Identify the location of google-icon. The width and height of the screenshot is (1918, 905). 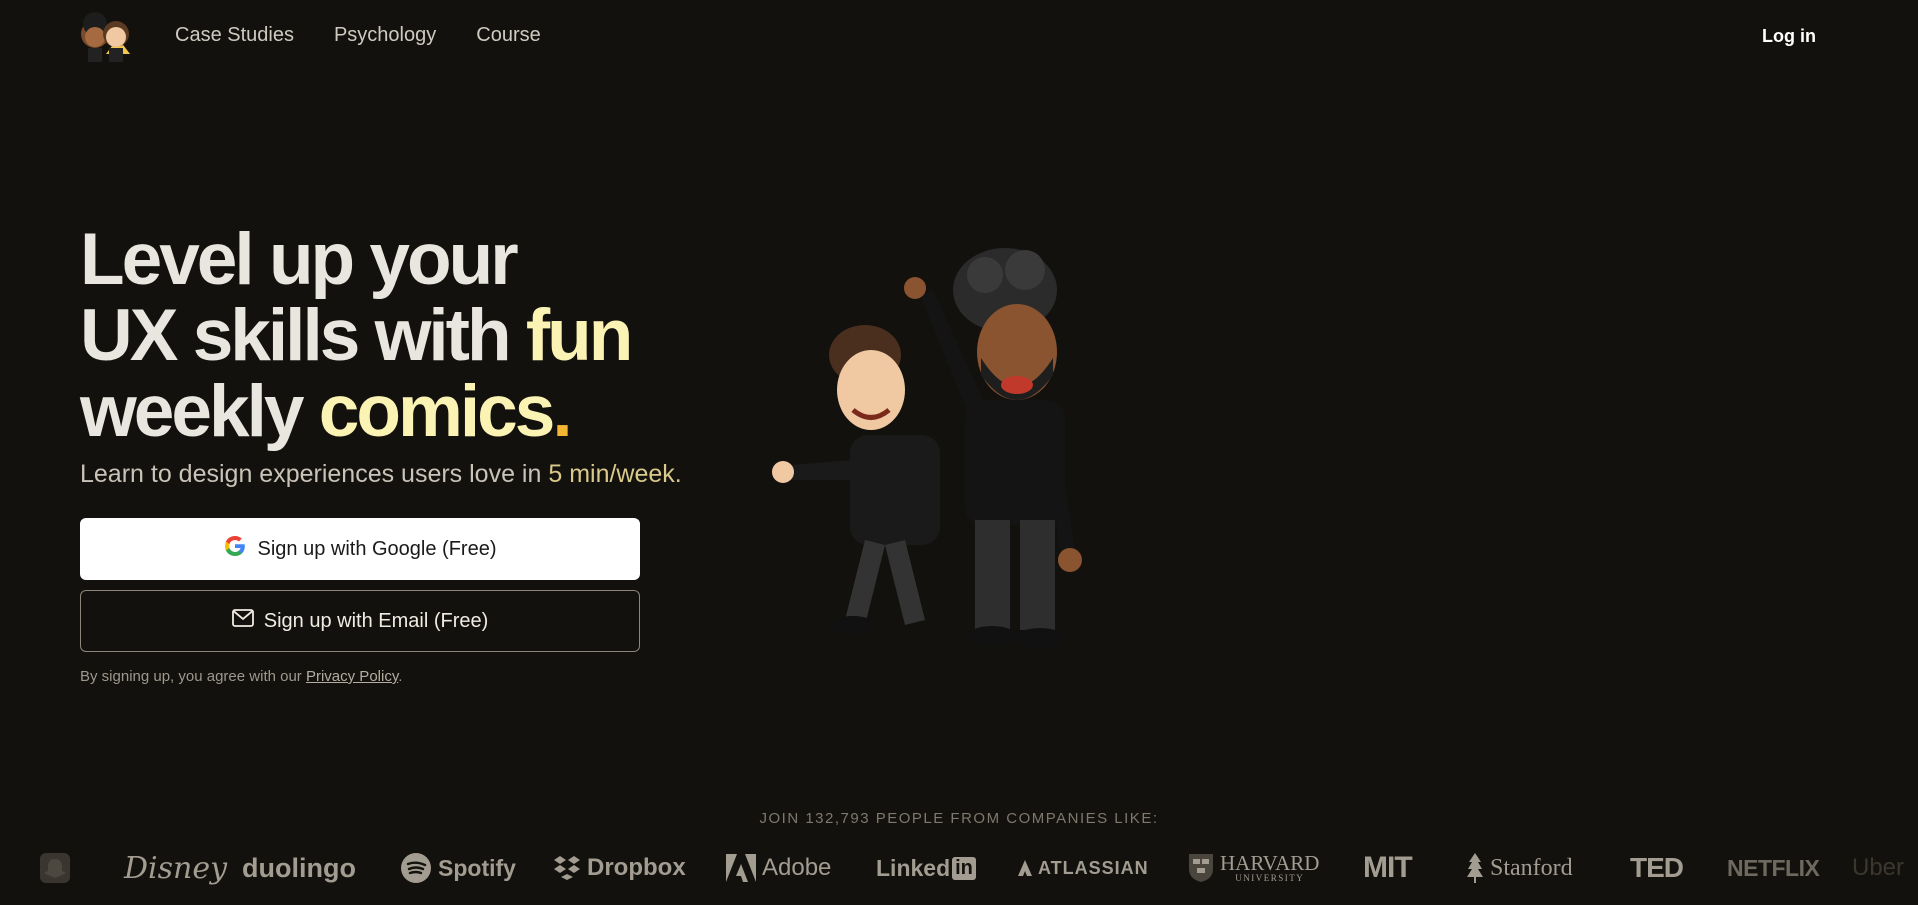
(235, 549).